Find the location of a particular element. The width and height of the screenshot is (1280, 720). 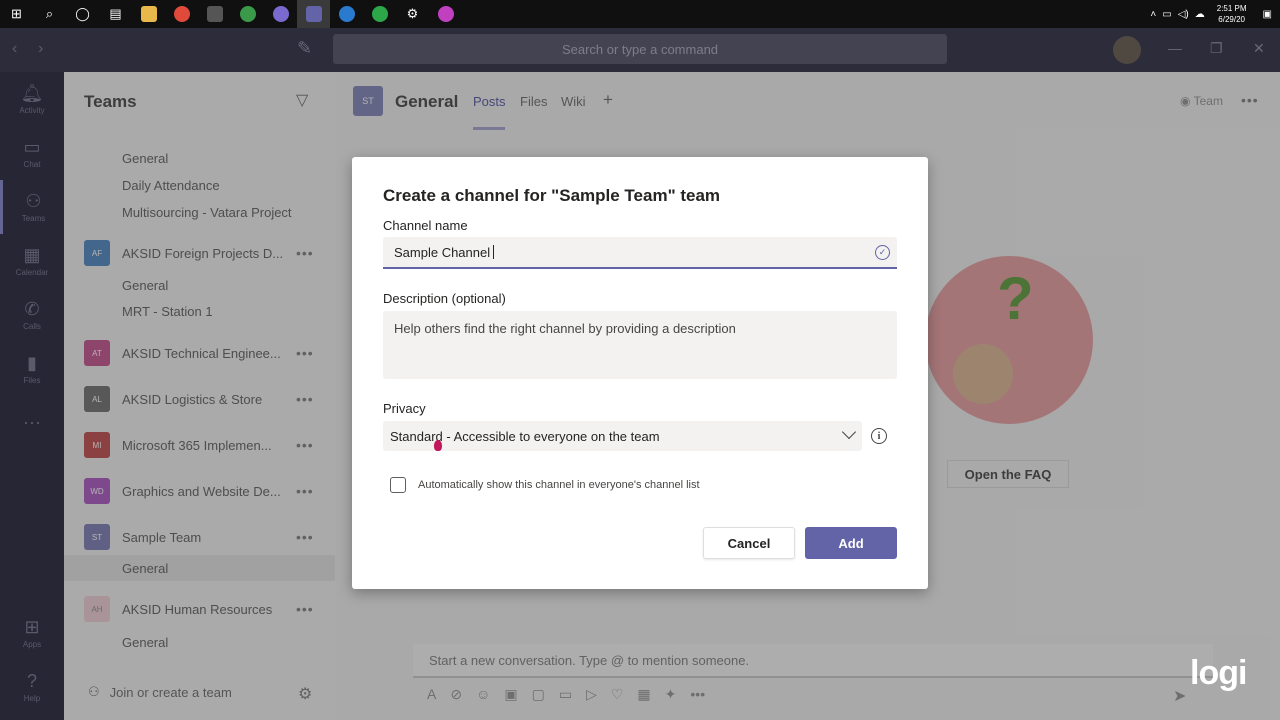

cloud-icon: ☁ is located at coordinates (1200, 14).